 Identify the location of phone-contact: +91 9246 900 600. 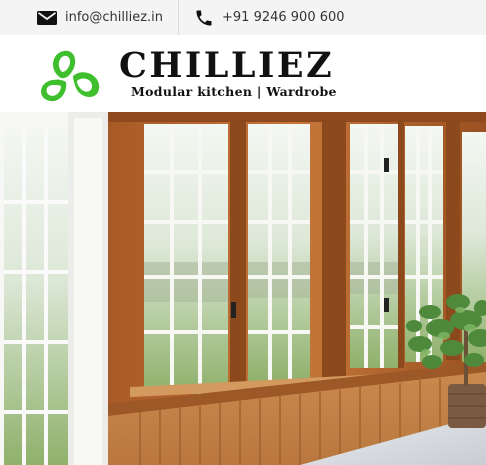
(269, 17).